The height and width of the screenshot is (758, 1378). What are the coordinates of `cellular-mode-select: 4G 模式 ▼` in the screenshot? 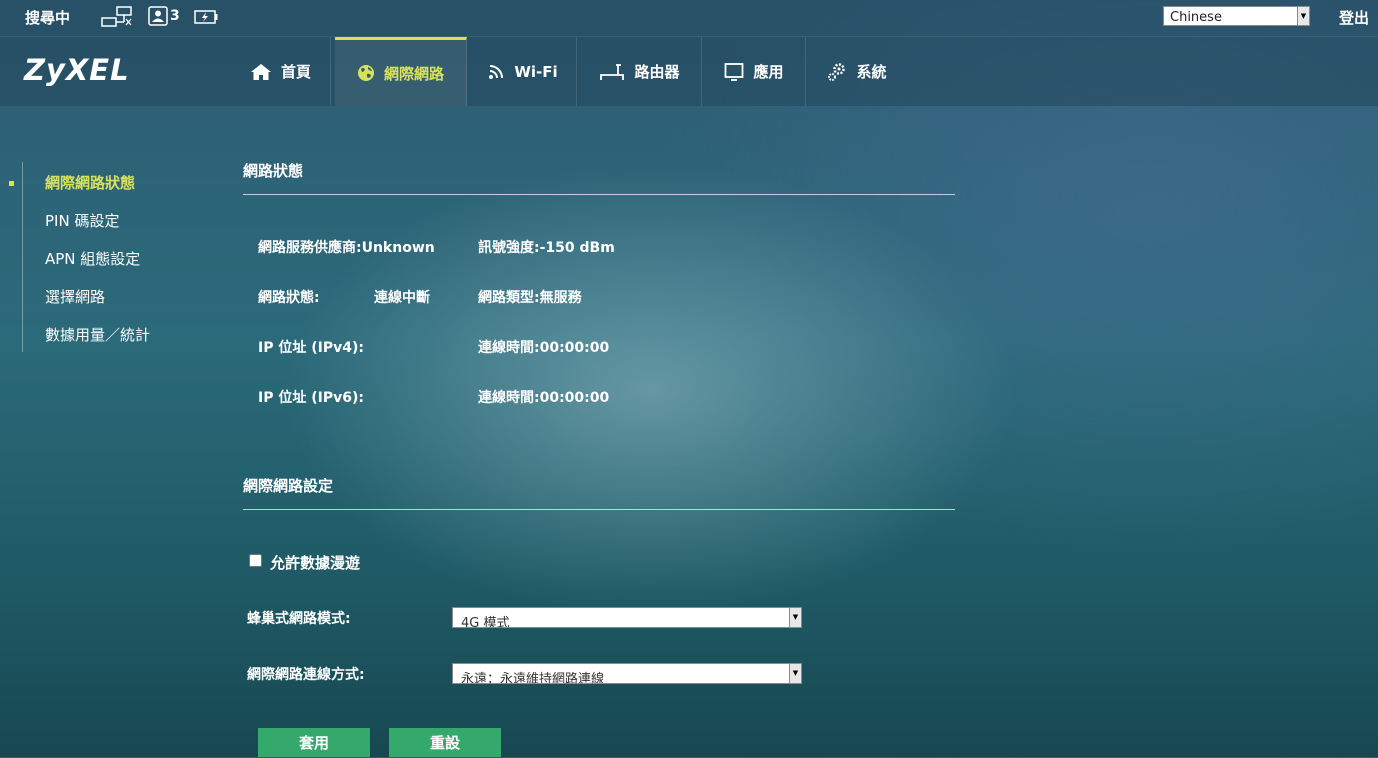 It's located at (627, 617).